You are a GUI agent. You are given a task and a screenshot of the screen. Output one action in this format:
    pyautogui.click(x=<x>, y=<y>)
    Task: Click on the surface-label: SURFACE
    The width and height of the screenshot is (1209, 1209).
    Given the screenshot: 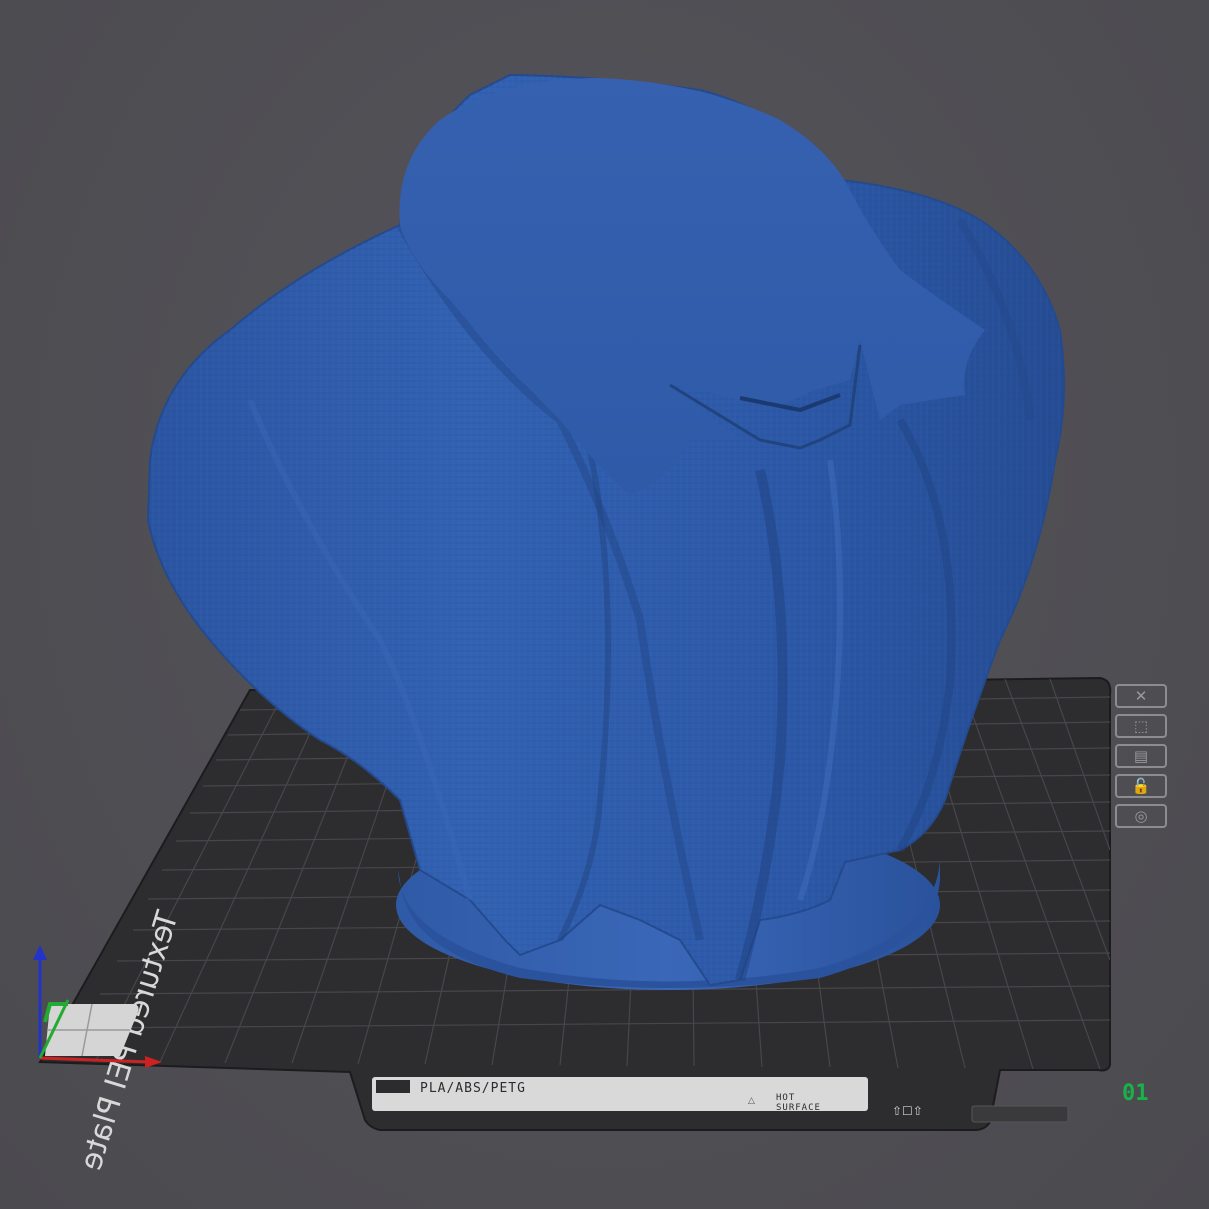 What is the action you would take?
    pyautogui.click(x=798, y=1108)
    